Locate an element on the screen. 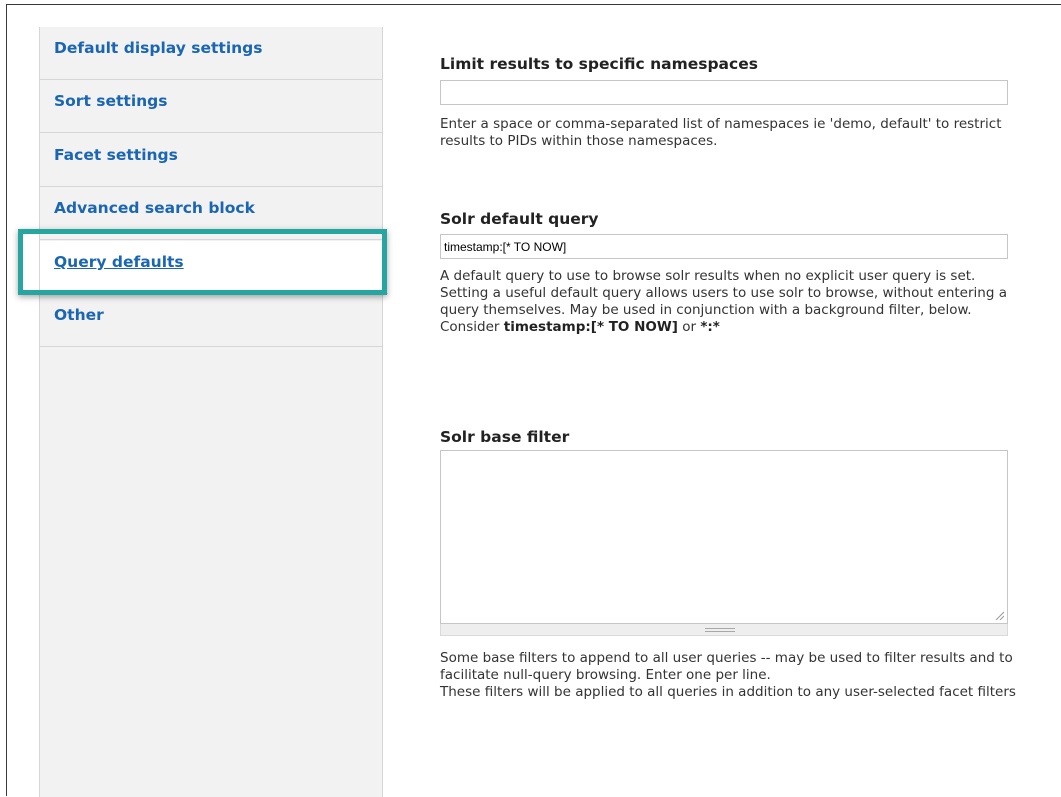  tab-other: Other is located at coordinates (211, 320).